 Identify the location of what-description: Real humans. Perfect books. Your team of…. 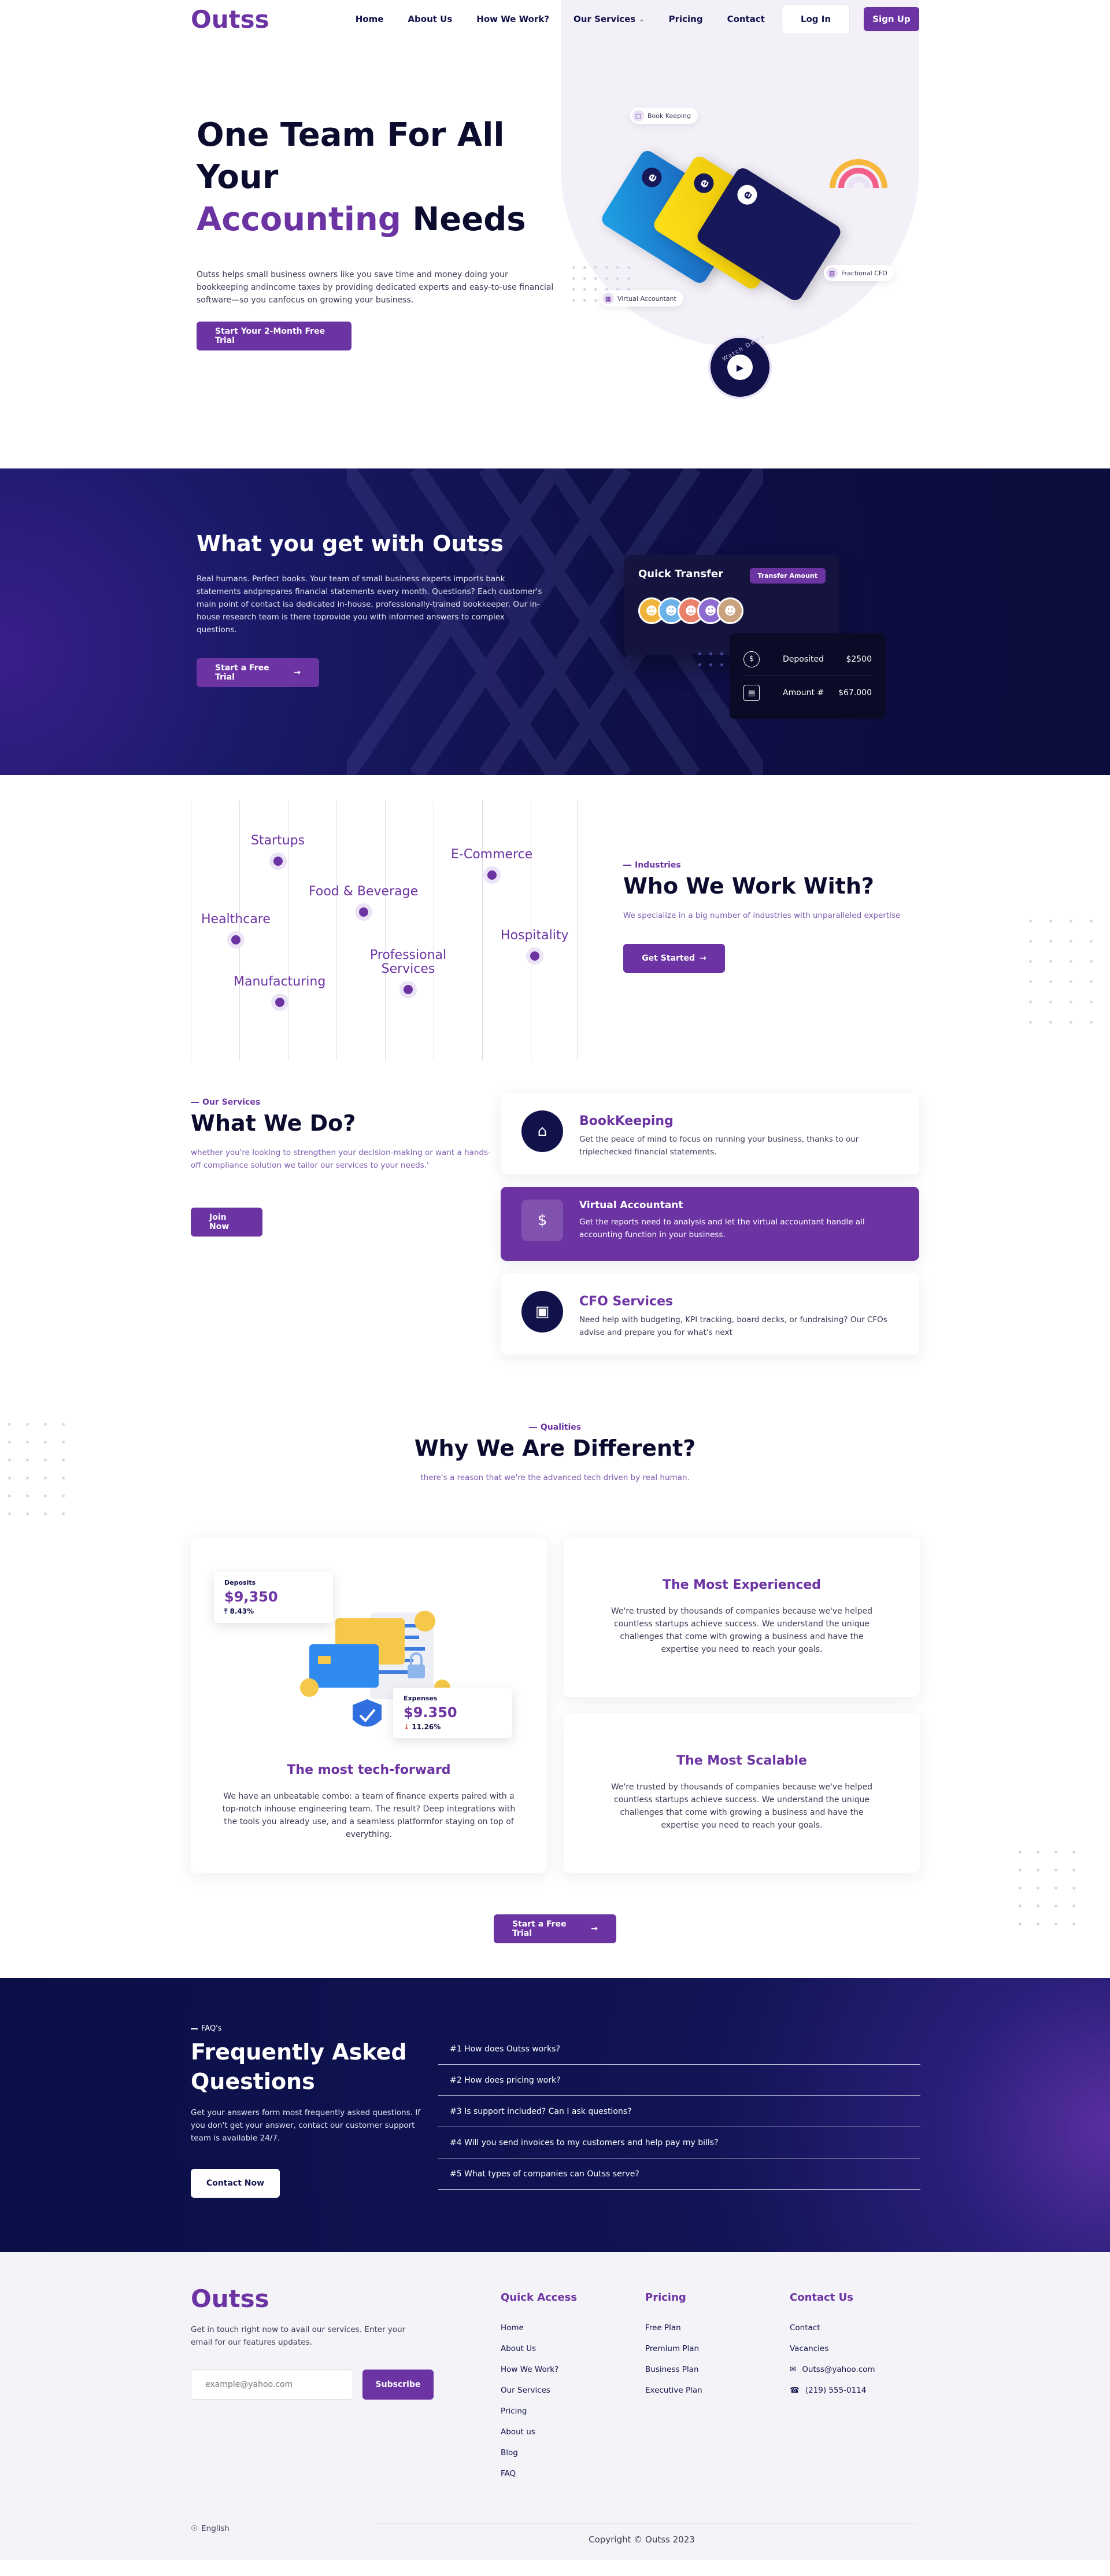
(370, 604).